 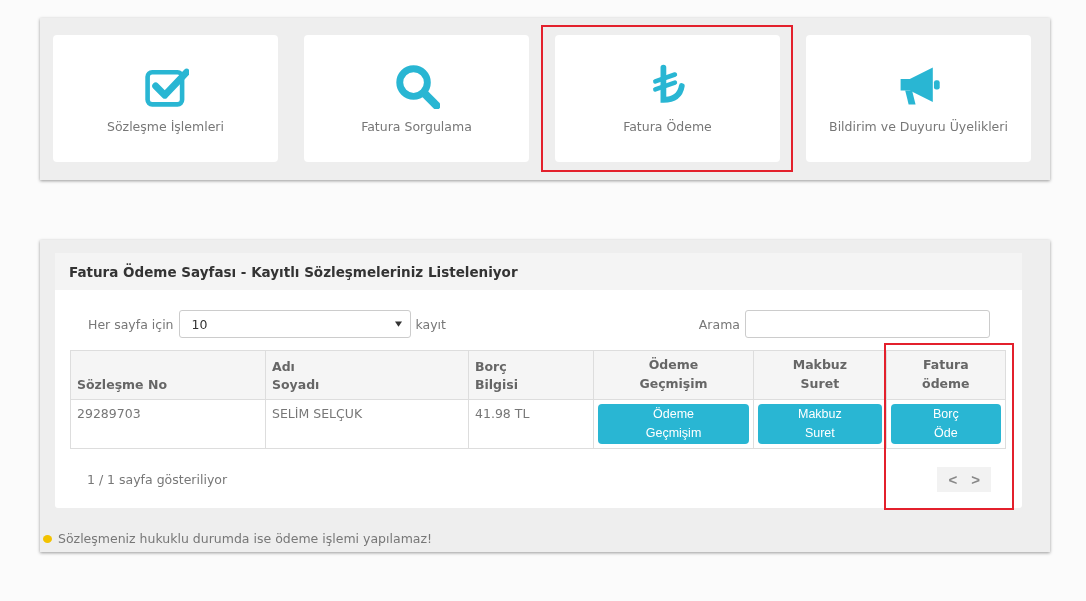 I want to click on panel-title: Fatura Ödeme Sayfası - Kayıtlı Sözleşmeleriniz Listeleniyor, so click(x=293, y=271).